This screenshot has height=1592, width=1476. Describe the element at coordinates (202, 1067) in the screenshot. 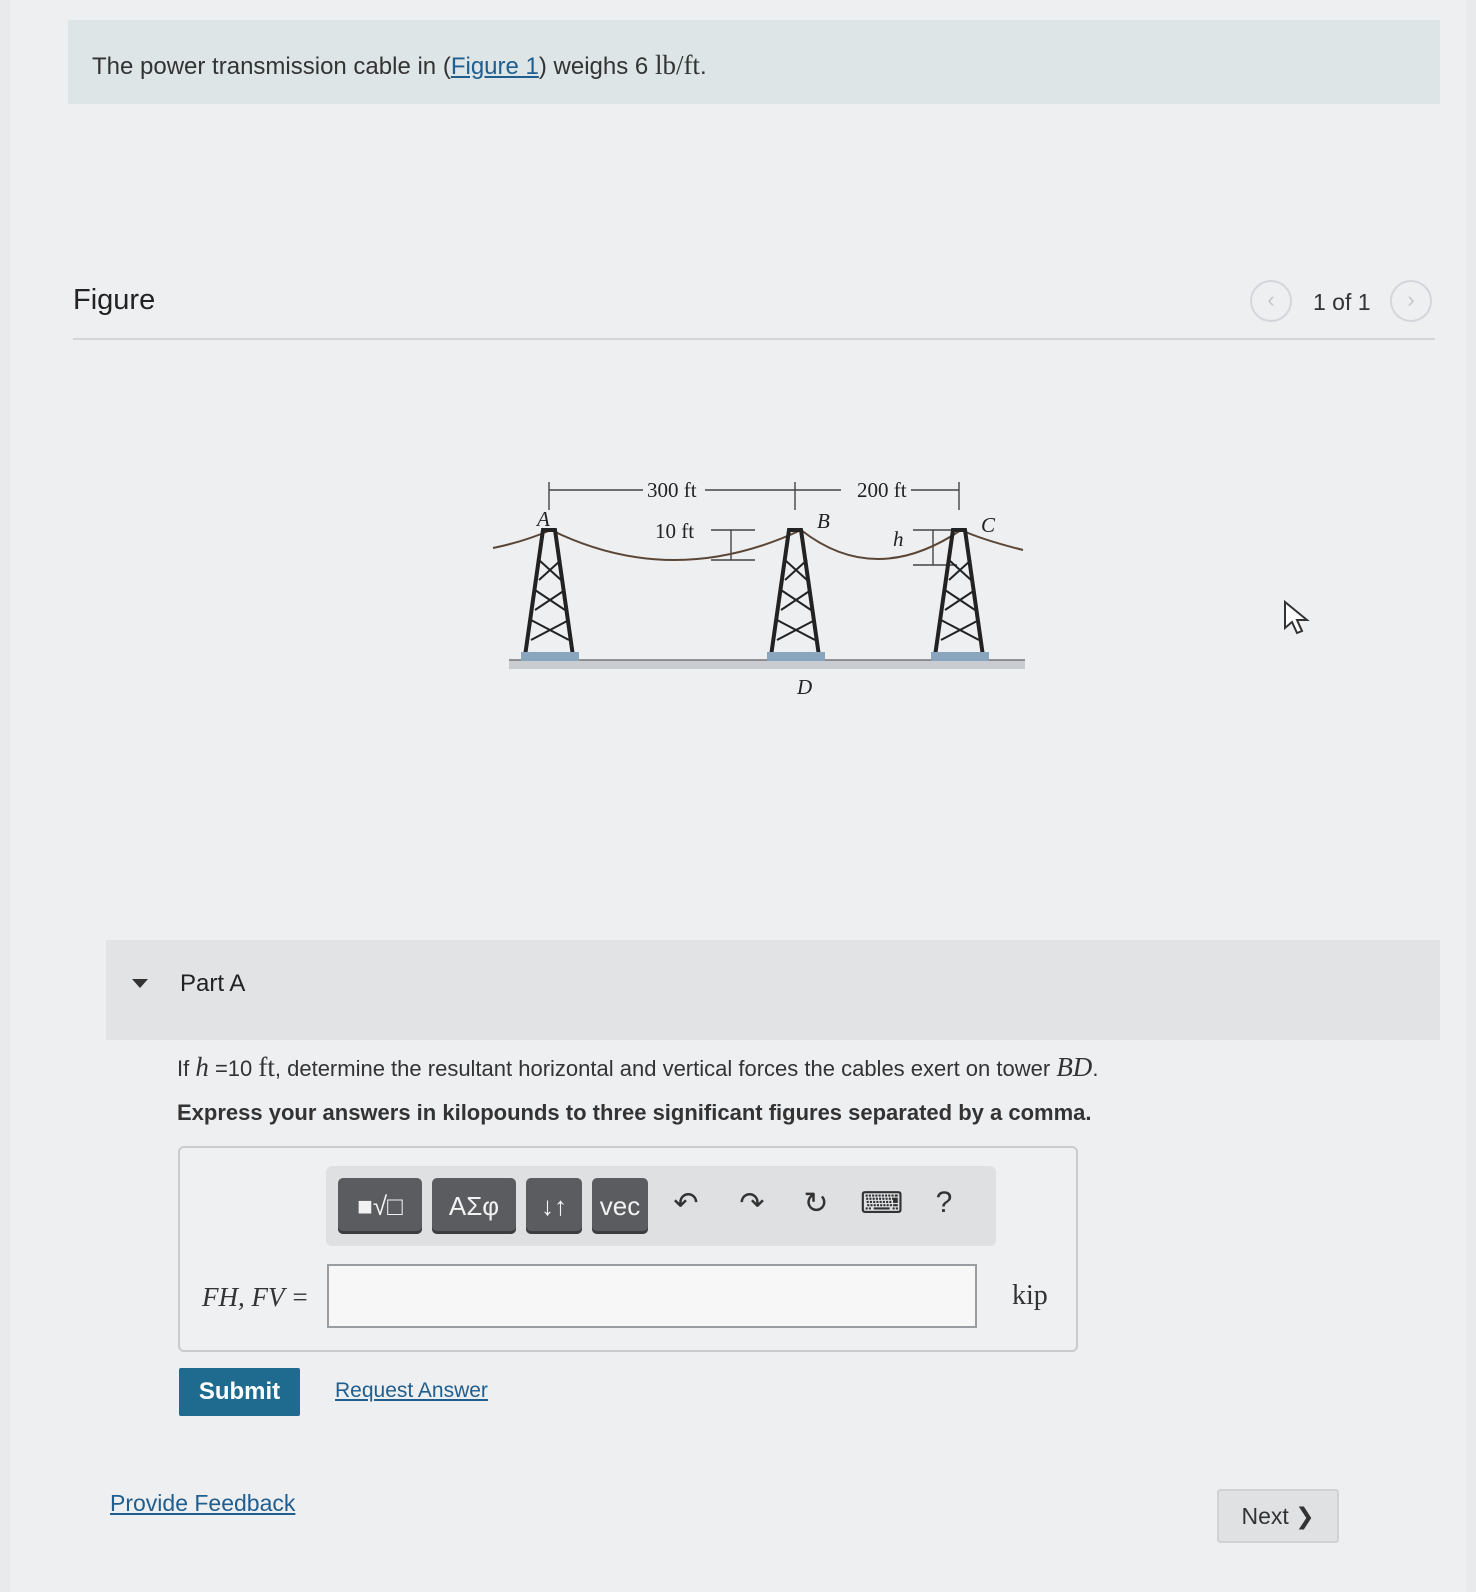

I see `variable-h: h` at that location.